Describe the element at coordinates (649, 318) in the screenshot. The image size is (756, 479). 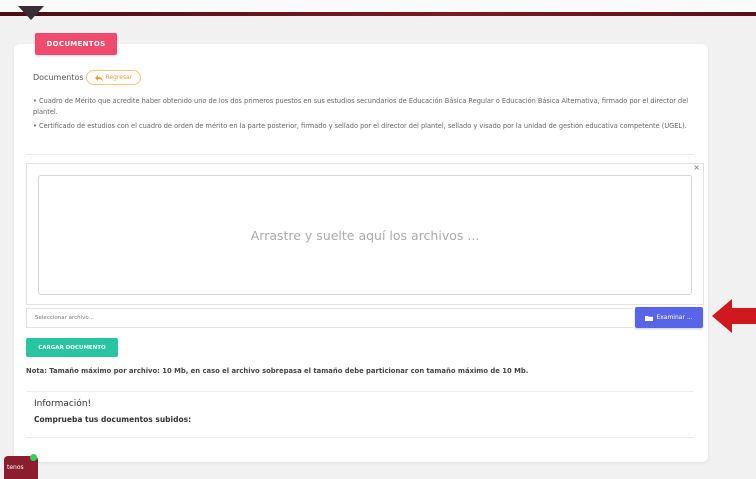
I see `folder-icon` at that location.